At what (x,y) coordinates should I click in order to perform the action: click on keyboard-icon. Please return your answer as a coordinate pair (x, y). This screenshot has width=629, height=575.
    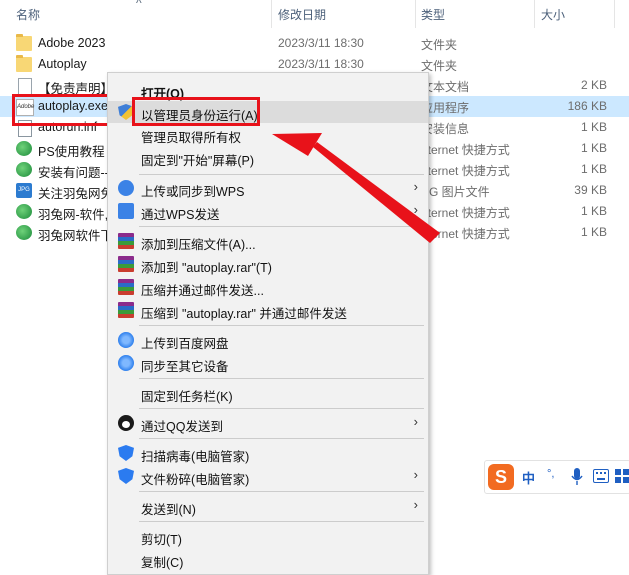
    Looking at the image, I should click on (601, 476).